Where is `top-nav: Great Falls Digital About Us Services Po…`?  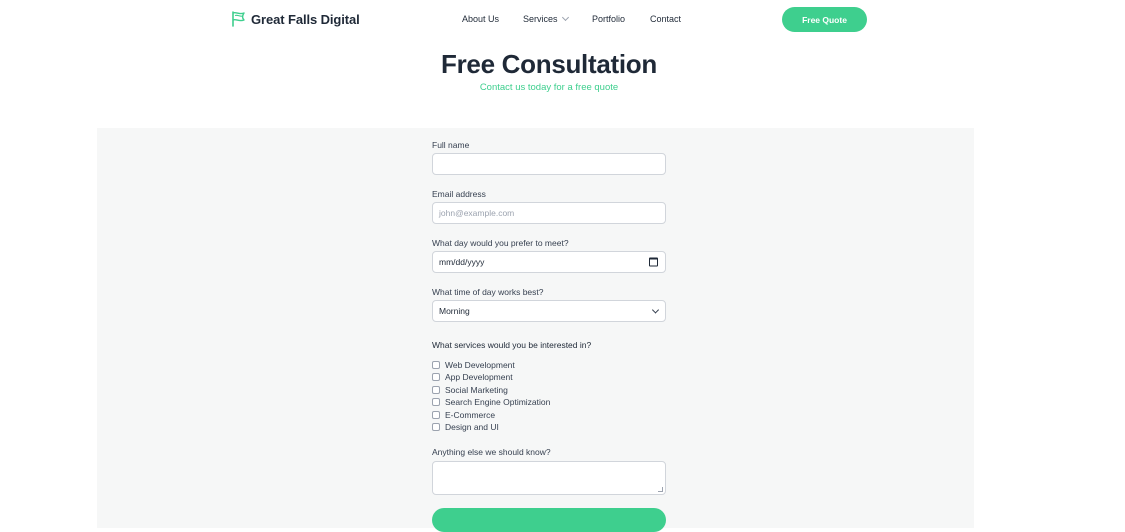 top-nav: Great Falls Digital About Us Services Po… is located at coordinates (562, 20).